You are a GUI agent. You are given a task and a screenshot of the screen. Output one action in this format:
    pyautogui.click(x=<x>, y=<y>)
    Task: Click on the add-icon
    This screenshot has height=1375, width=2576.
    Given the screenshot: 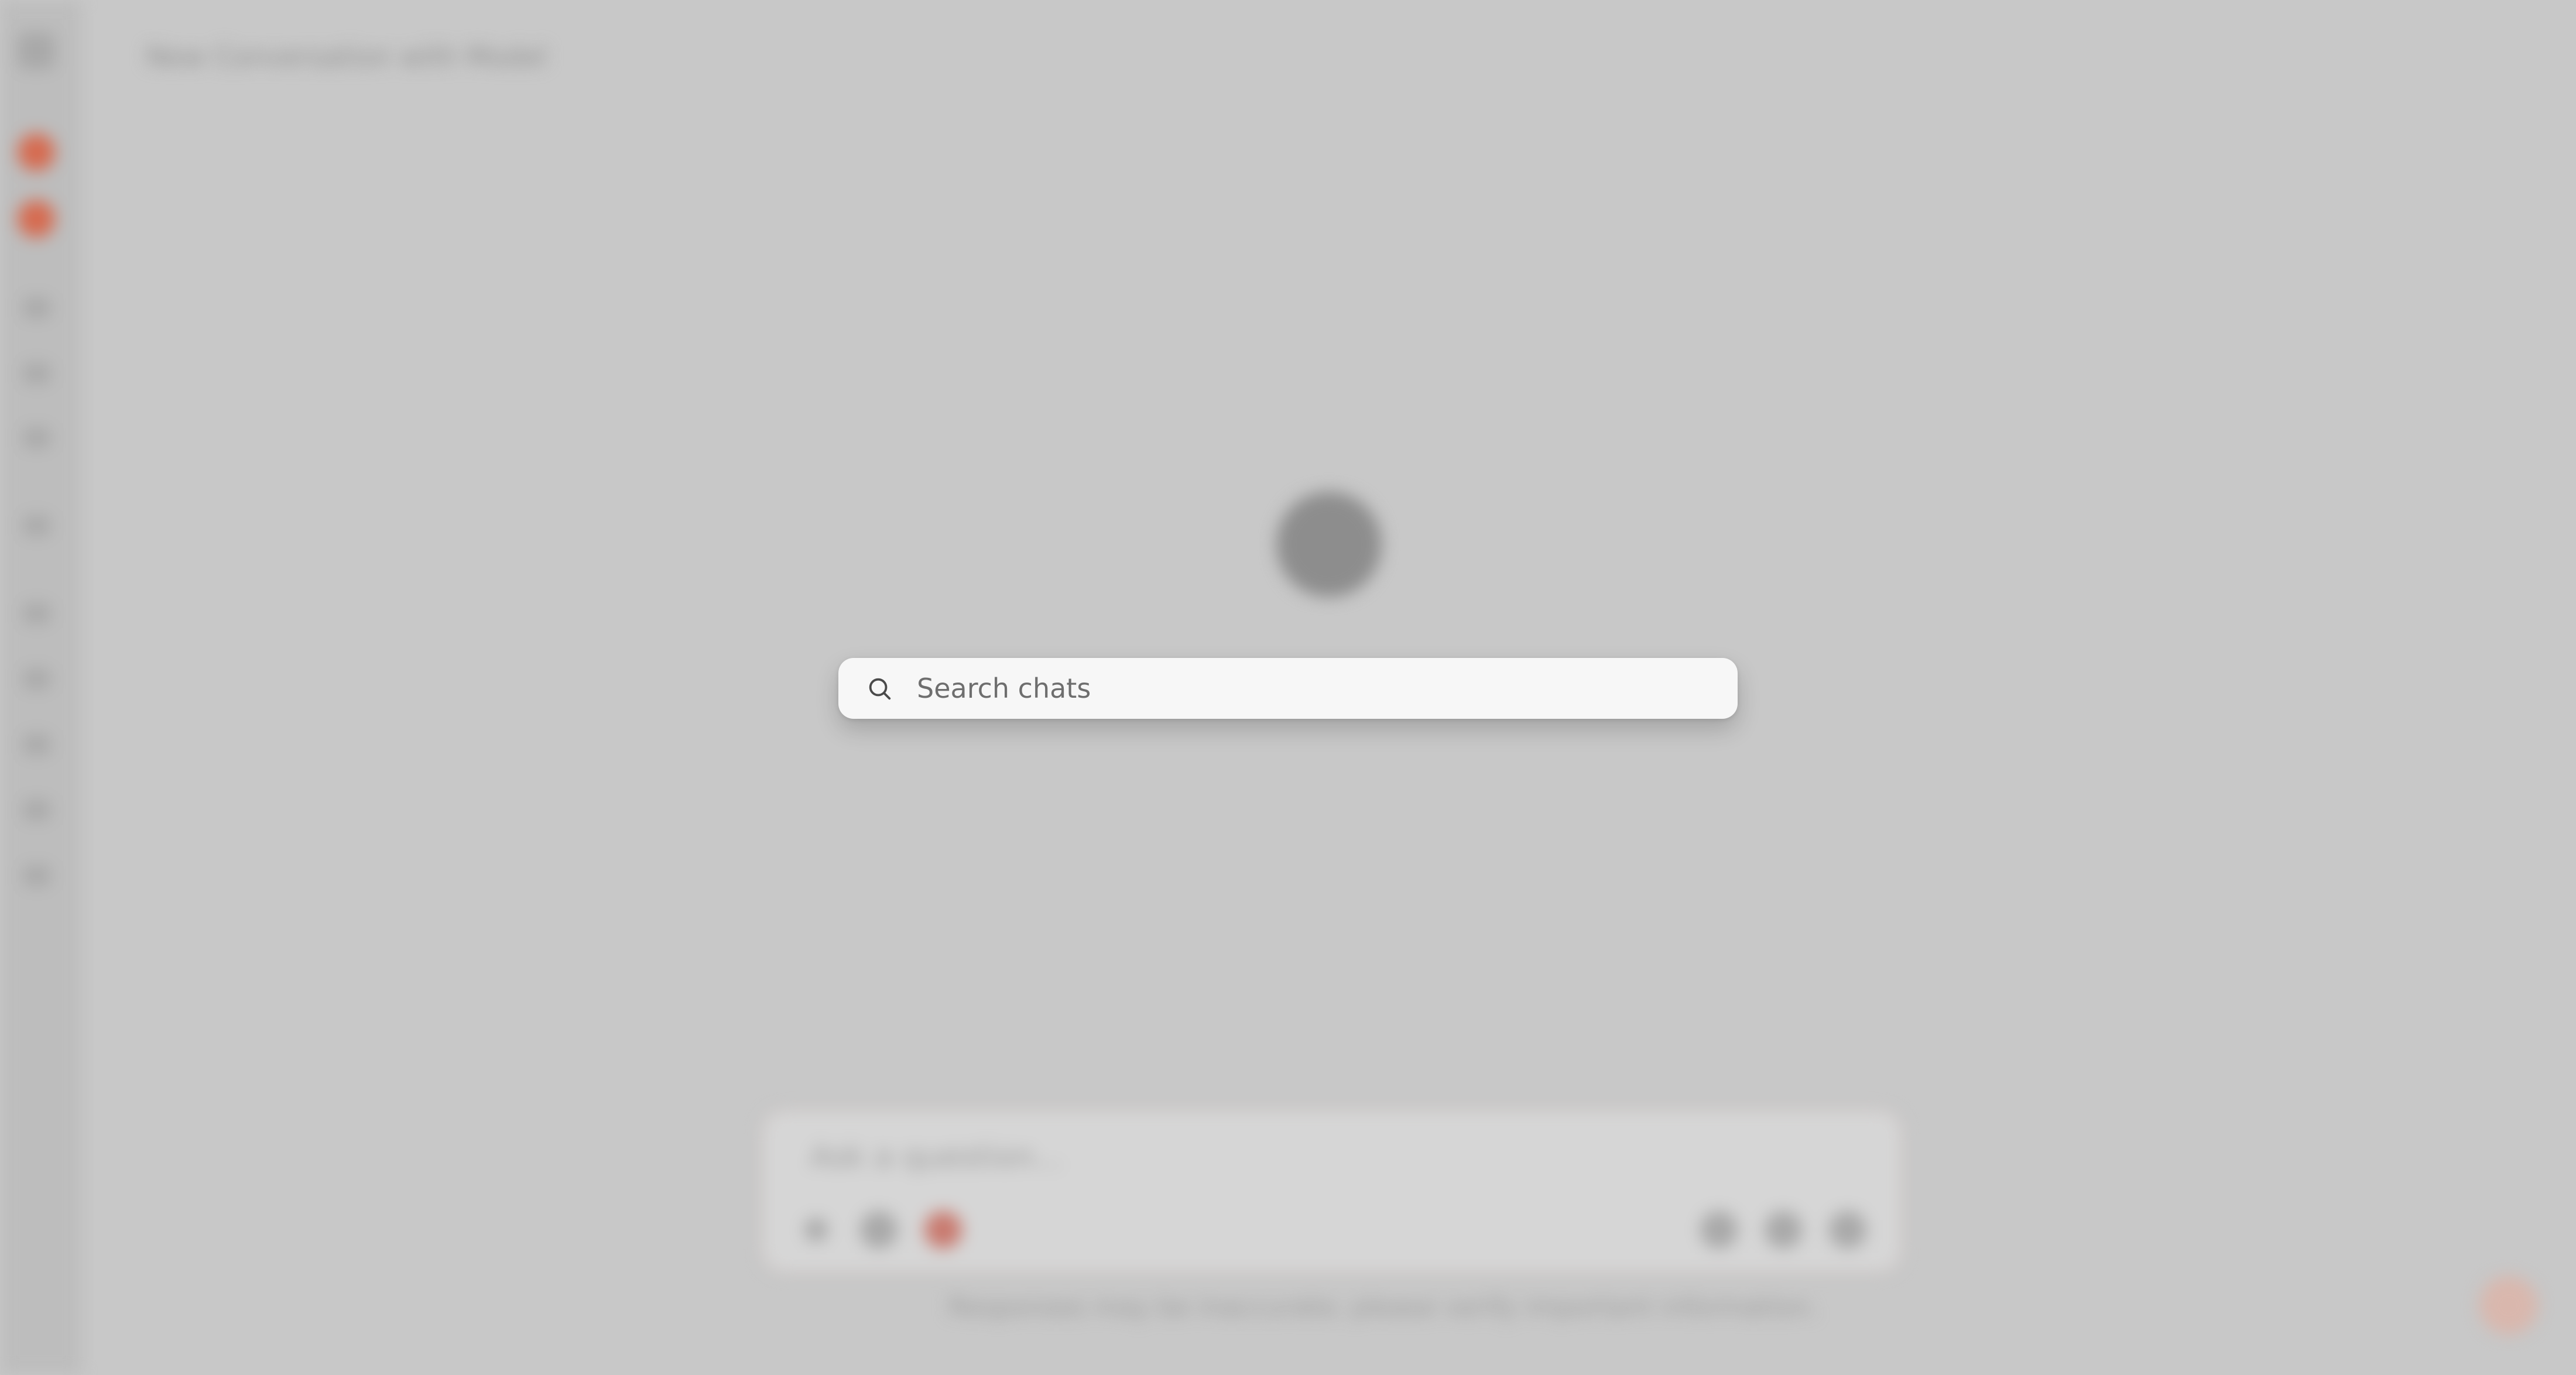 What is the action you would take?
    pyautogui.click(x=816, y=1230)
    